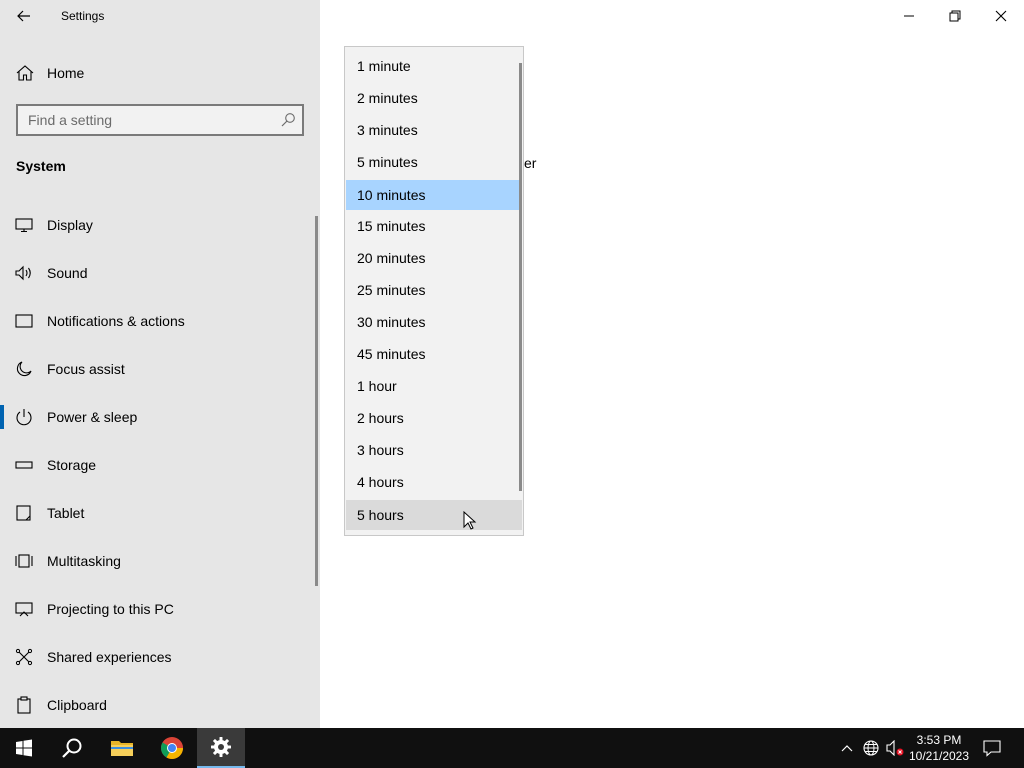  I want to click on sidebar-item-label: Power & sleep, so click(92, 417).